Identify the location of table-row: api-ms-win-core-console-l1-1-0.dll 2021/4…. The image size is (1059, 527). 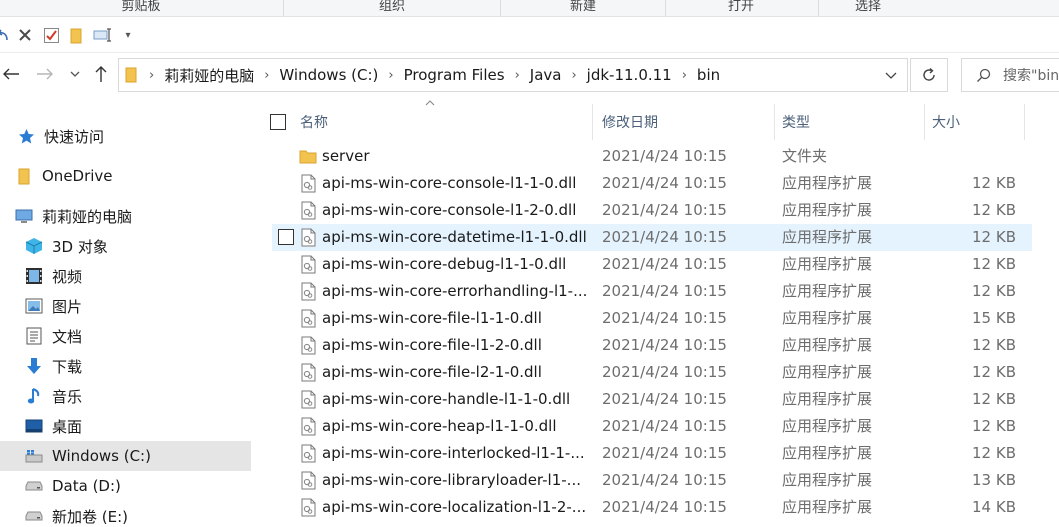
(652, 183).